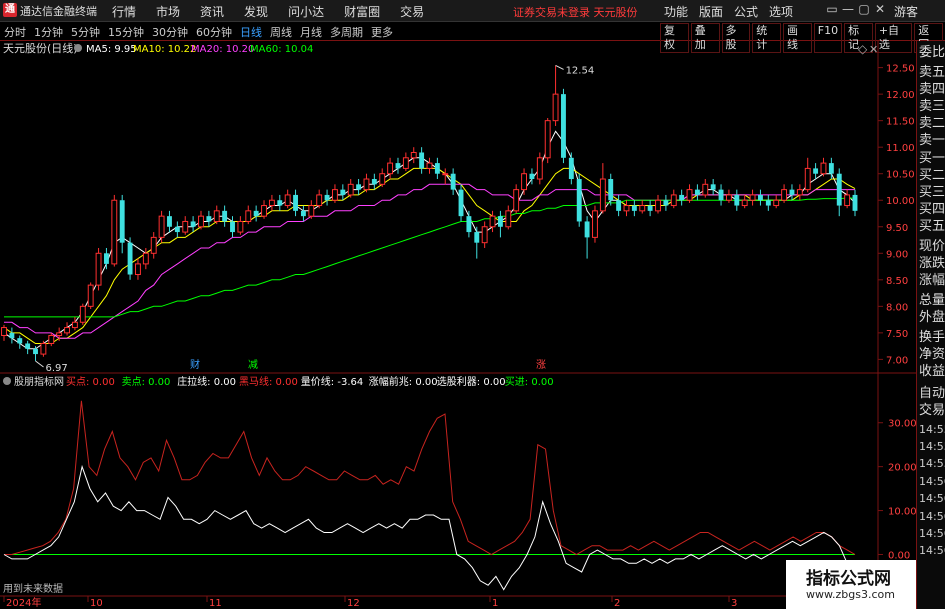  Describe the element at coordinates (268, 381) in the screenshot. I see `indicator-value-label: 黑马线: 0.00` at that location.